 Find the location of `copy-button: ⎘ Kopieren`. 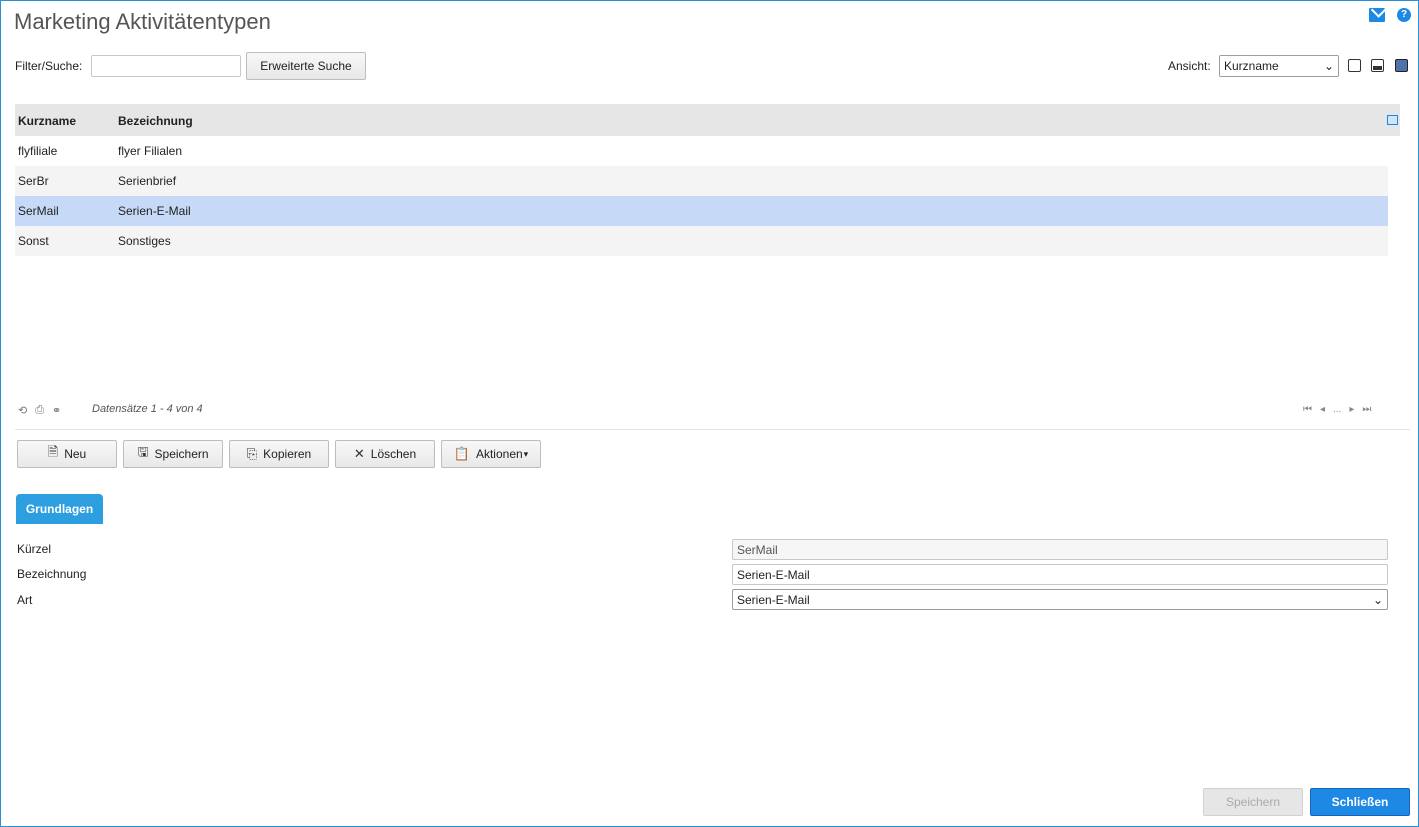

copy-button: ⎘ Kopieren is located at coordinates (279, 454).